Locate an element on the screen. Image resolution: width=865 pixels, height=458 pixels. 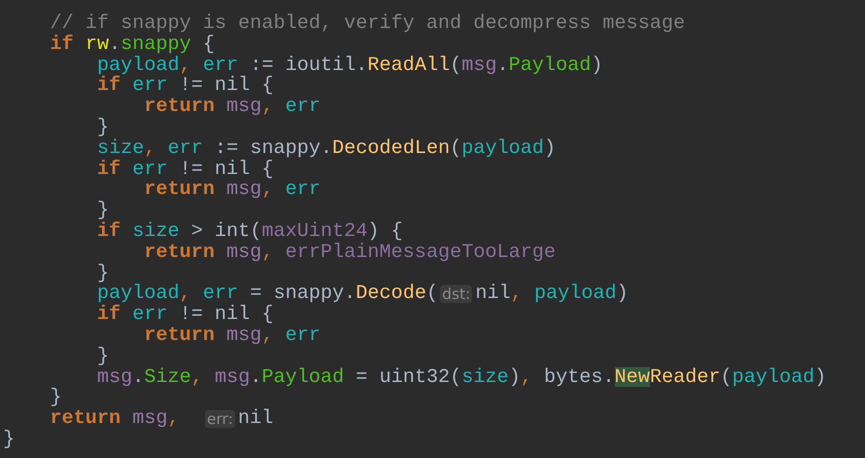
code-token: = uint32( is located at coordinates (408, 377).